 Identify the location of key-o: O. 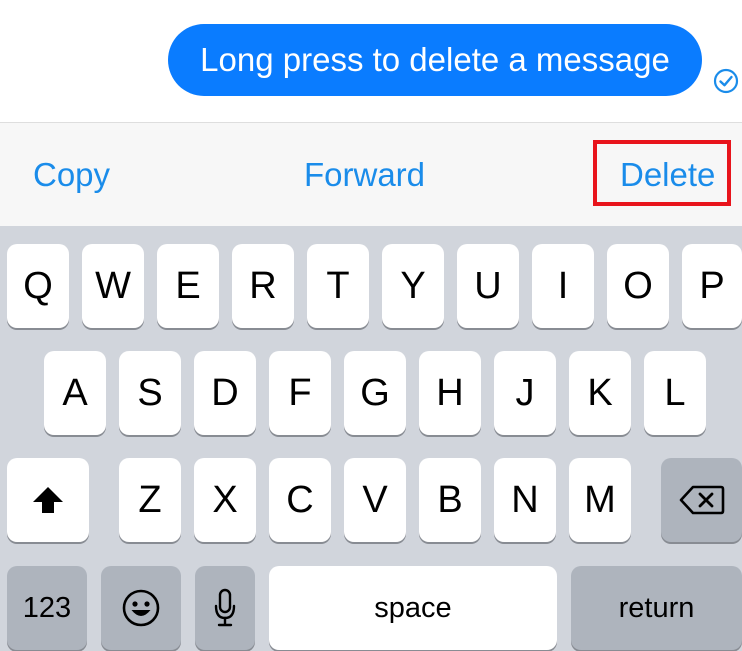
(638, 286).